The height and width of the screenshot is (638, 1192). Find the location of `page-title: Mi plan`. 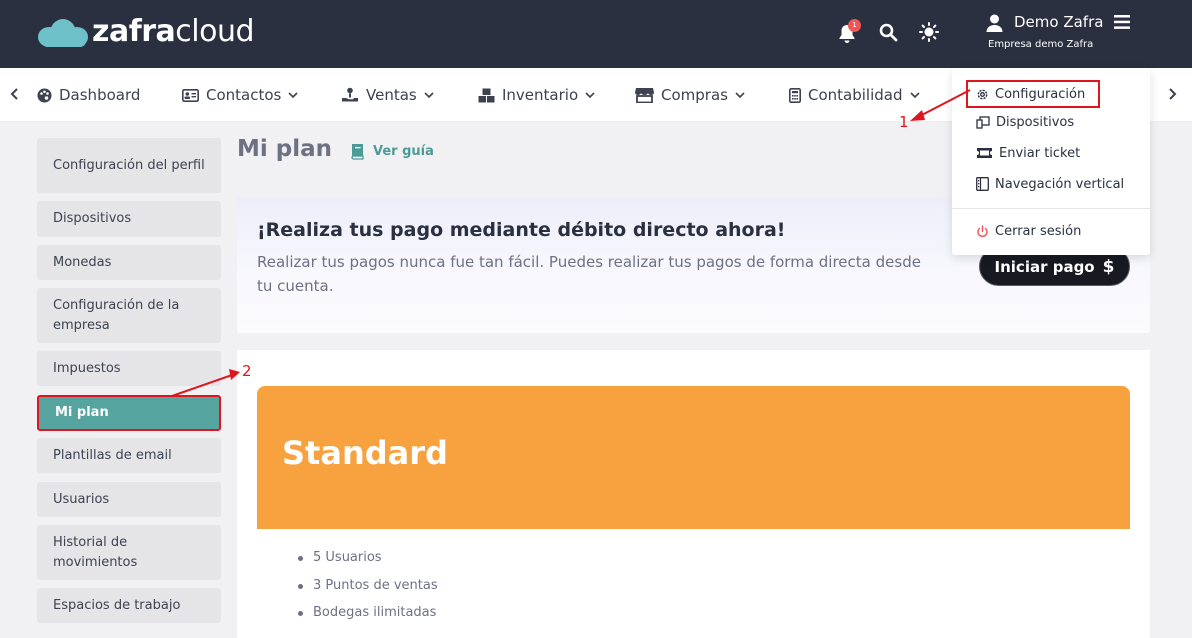

page-title: Mi plan is located at coordinates (285, 149).